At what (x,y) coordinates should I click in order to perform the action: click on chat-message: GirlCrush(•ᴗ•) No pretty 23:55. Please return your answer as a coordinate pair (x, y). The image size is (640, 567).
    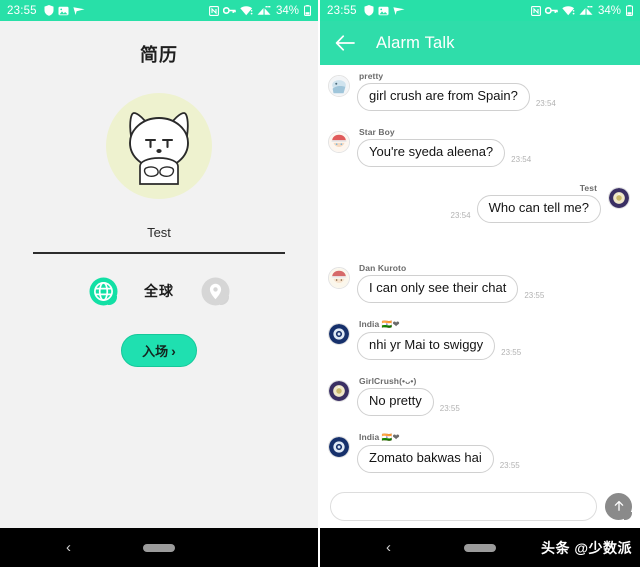
    Looking at the image, I should click on (479, 396).